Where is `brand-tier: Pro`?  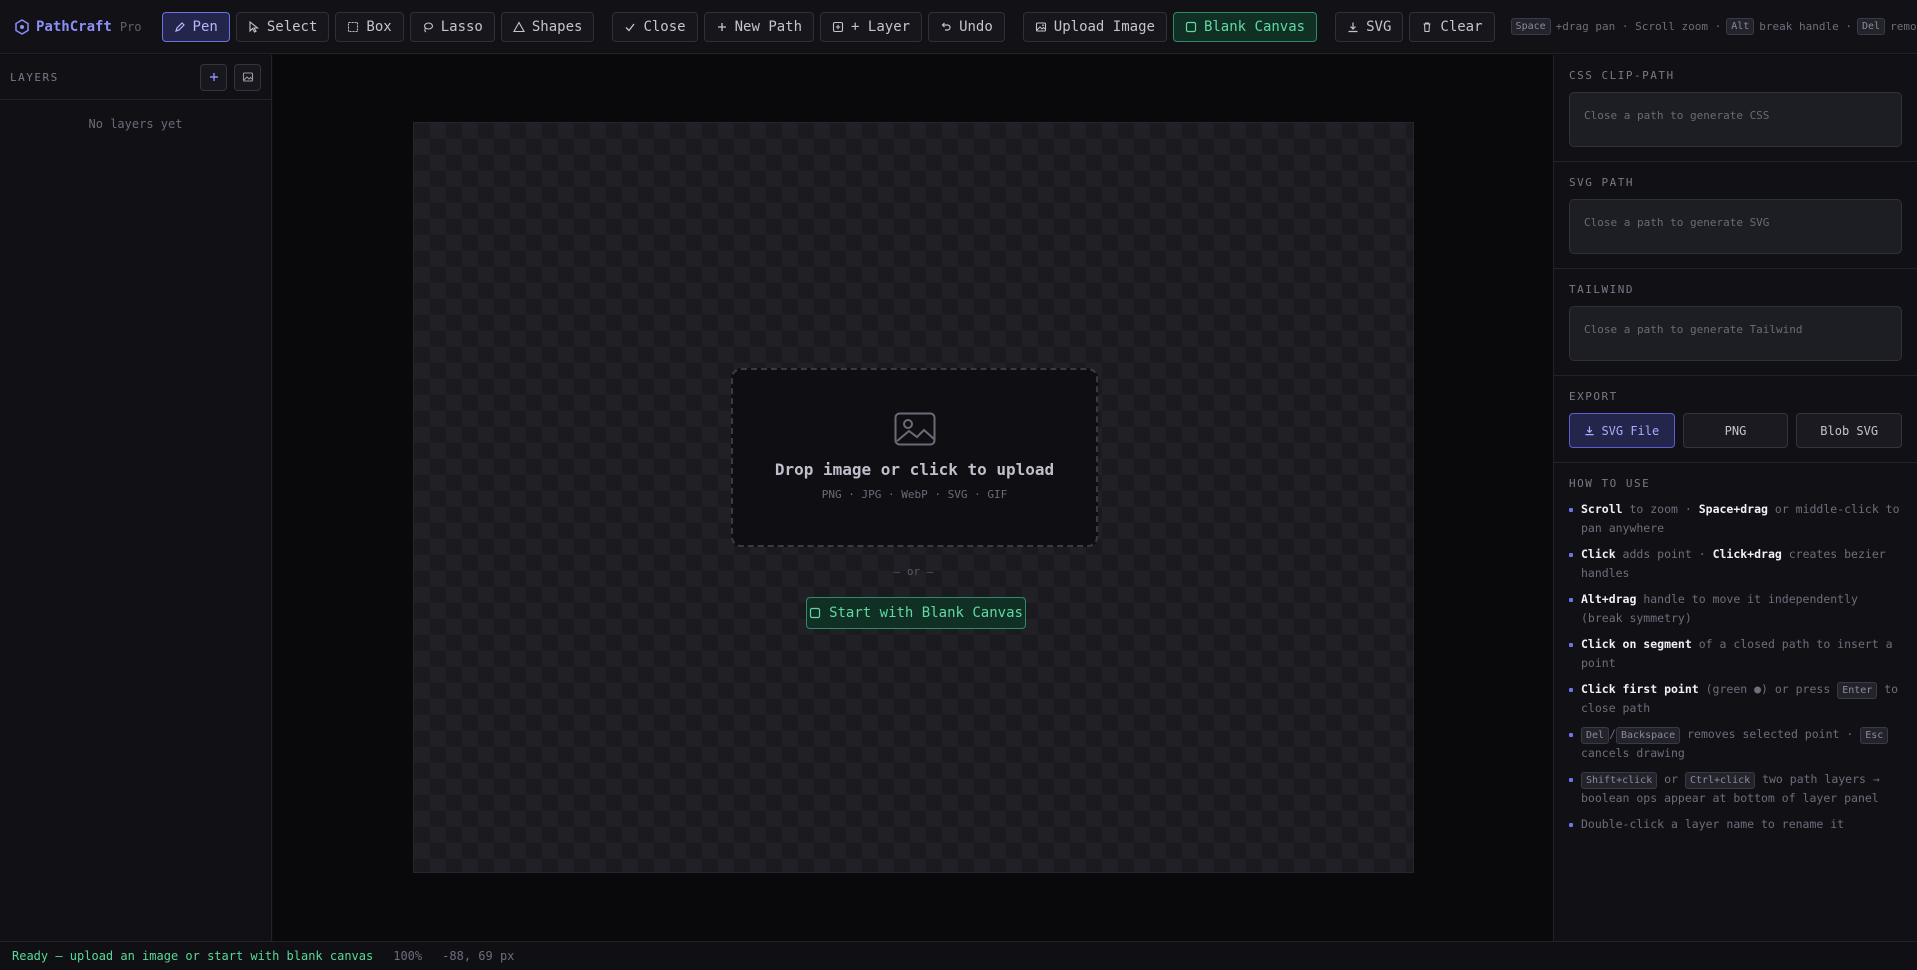 brand-tier: Pro is located at coordinates (130, 26).